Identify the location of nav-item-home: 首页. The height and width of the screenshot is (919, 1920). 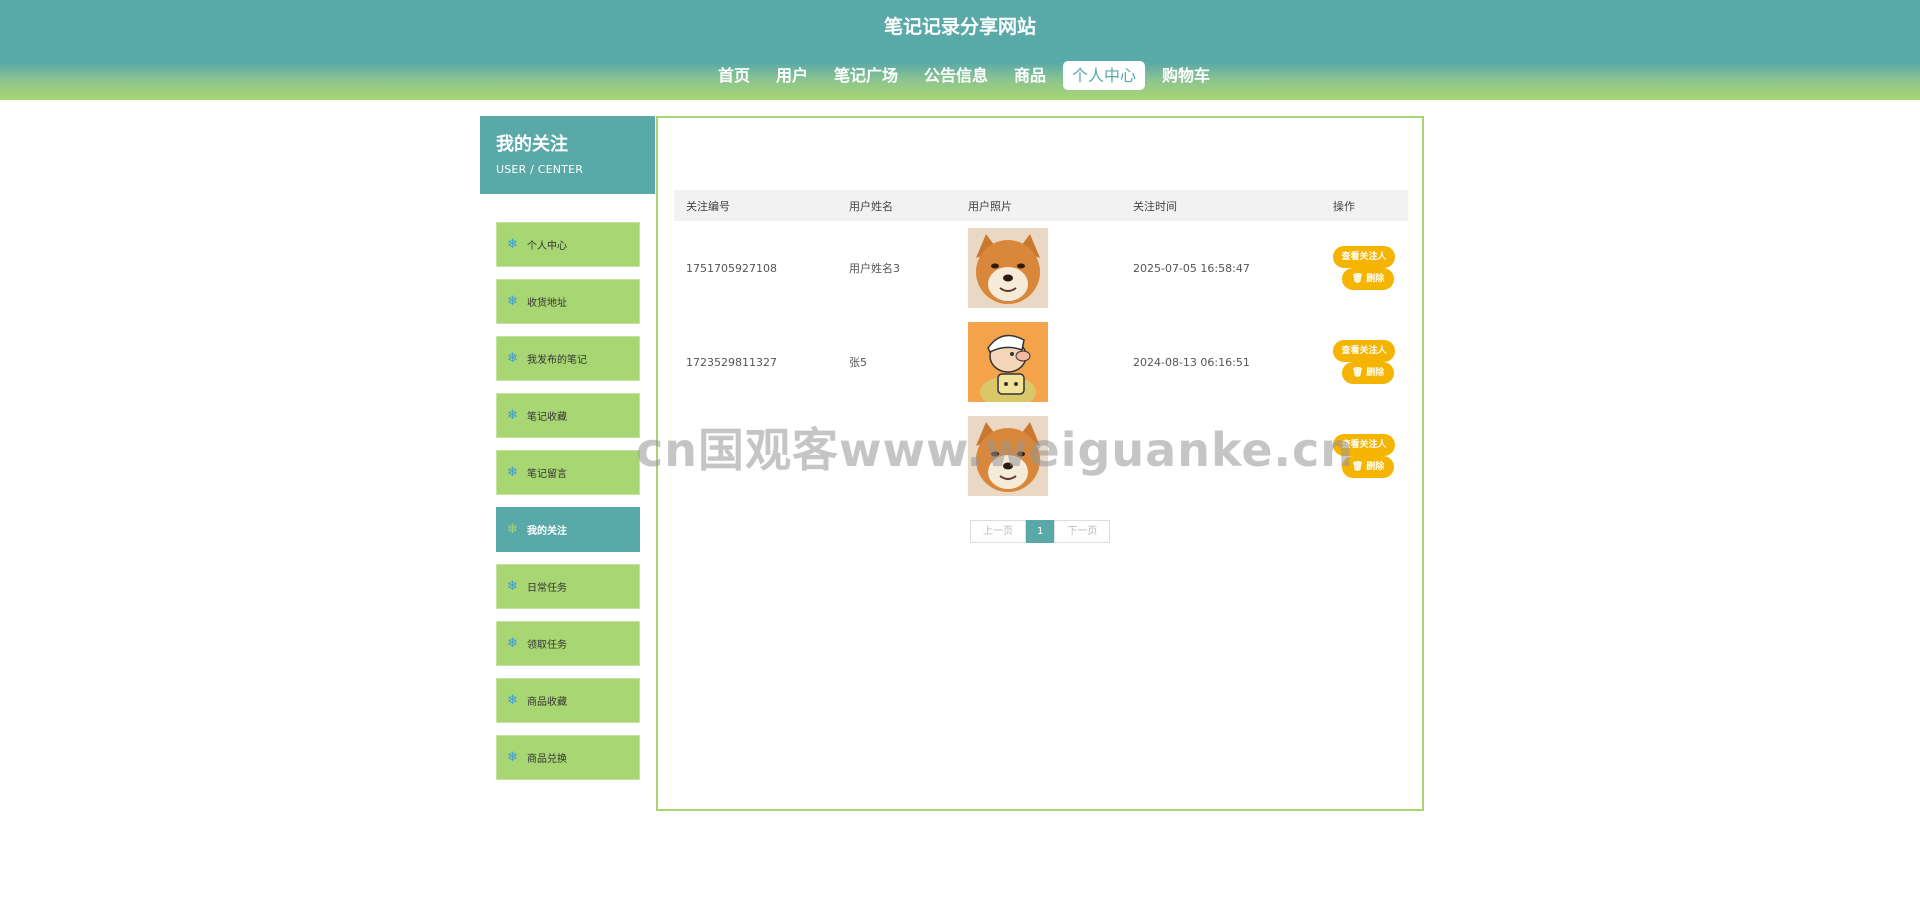
(734, 75).